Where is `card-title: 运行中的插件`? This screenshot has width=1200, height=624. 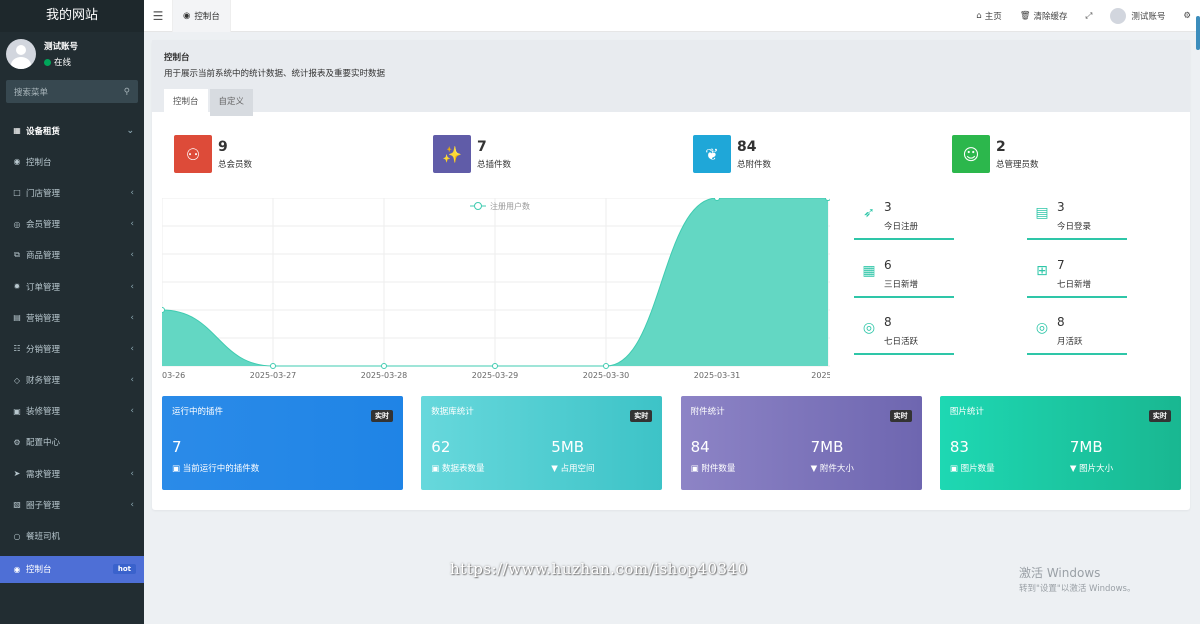
card-title: 运行中的插件 is located at coordinates (198, 412).